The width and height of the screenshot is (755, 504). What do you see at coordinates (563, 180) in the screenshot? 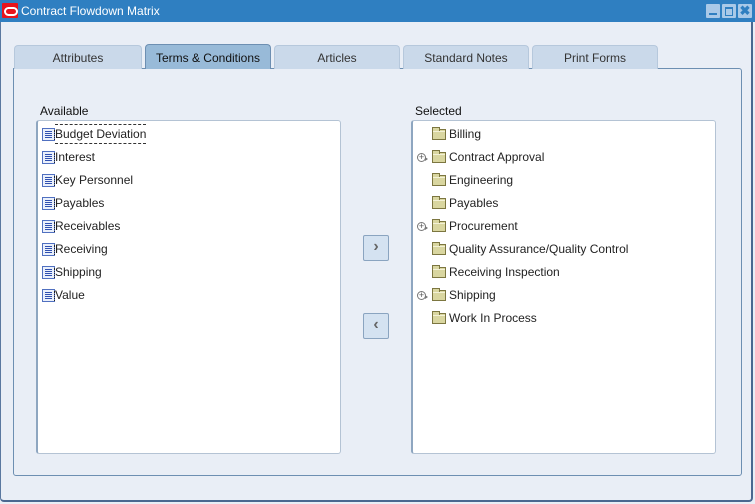
I see `tree-node: Engineering` at bounding box center [563, 180].